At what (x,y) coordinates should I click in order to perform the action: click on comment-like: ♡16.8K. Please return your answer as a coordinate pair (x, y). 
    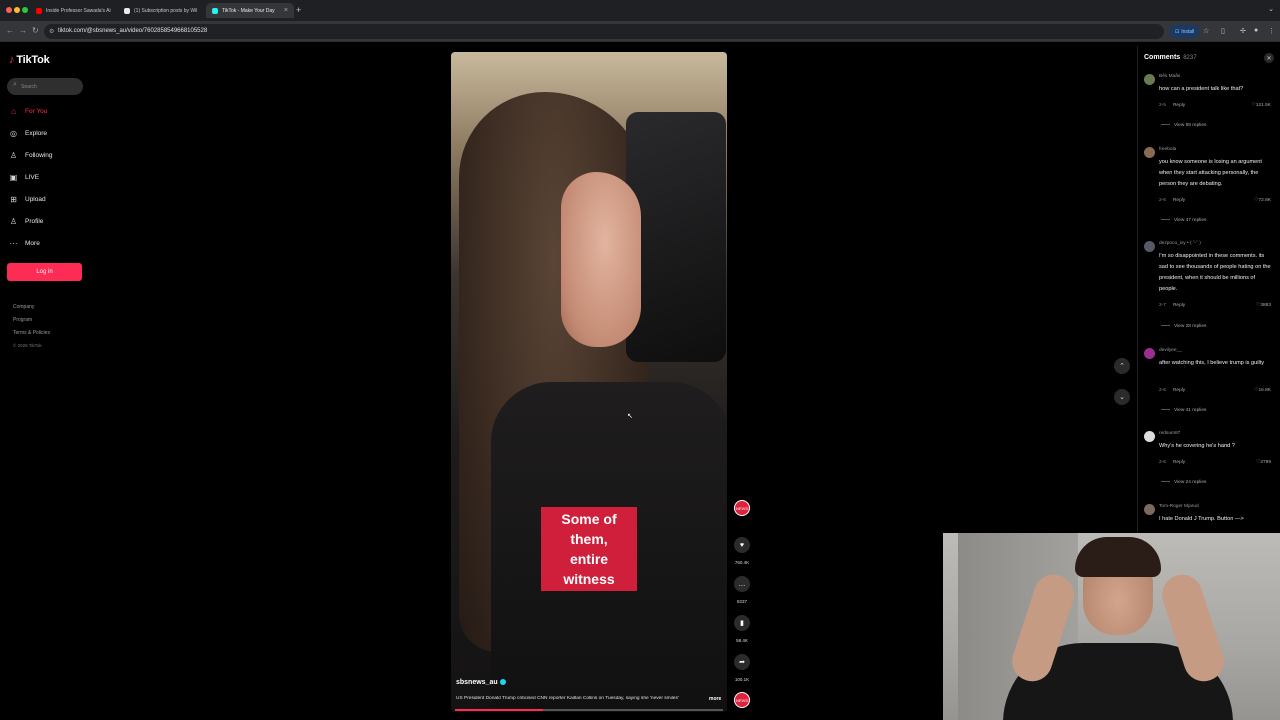
    Looking at the image, I should click on (1262, 390).